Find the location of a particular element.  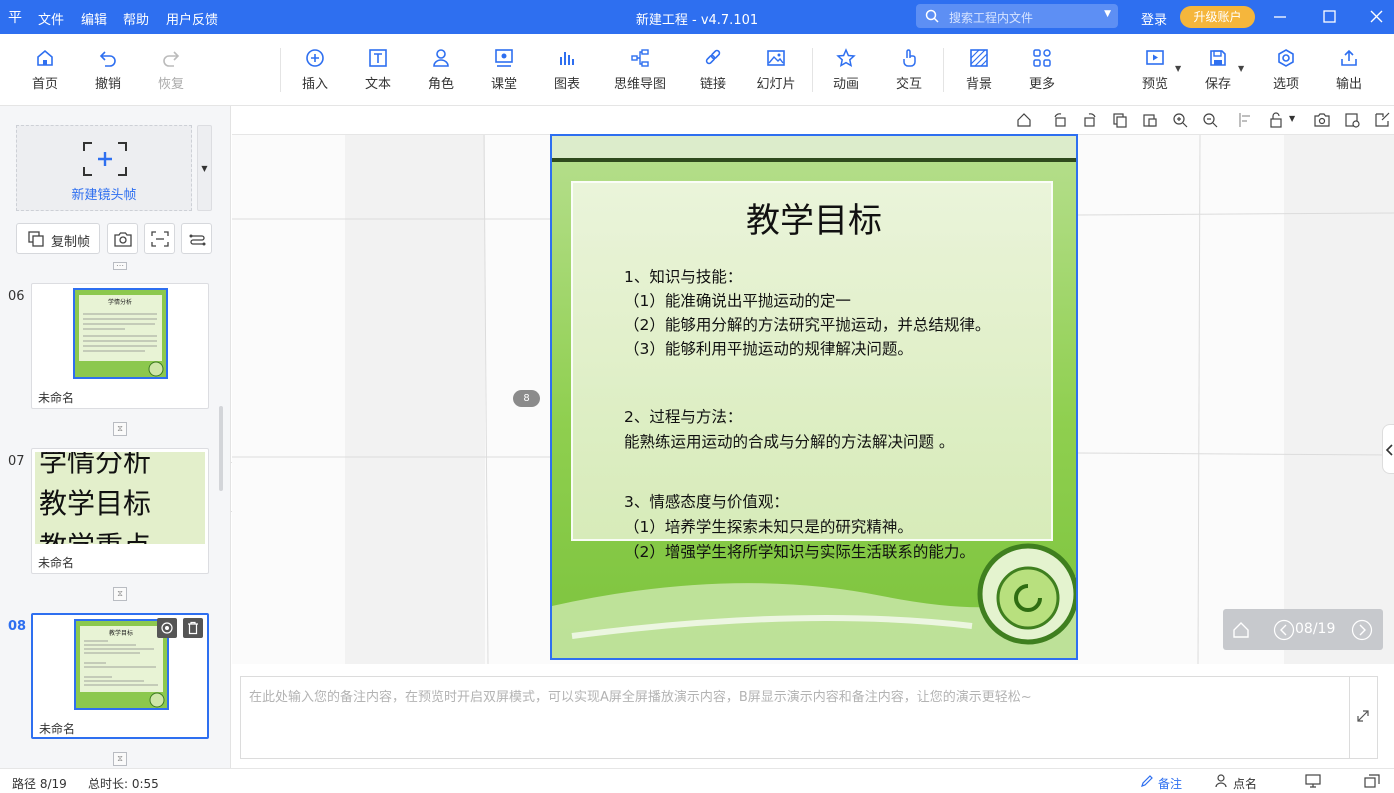

new-frame-button: 新建镜头帧 is located at coordinates (104, 168).